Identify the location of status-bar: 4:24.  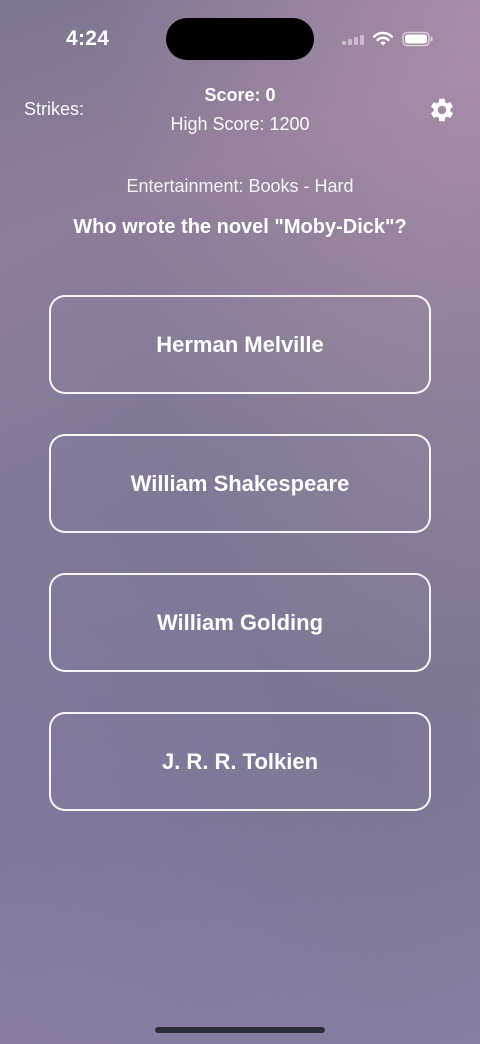
(240, 40).